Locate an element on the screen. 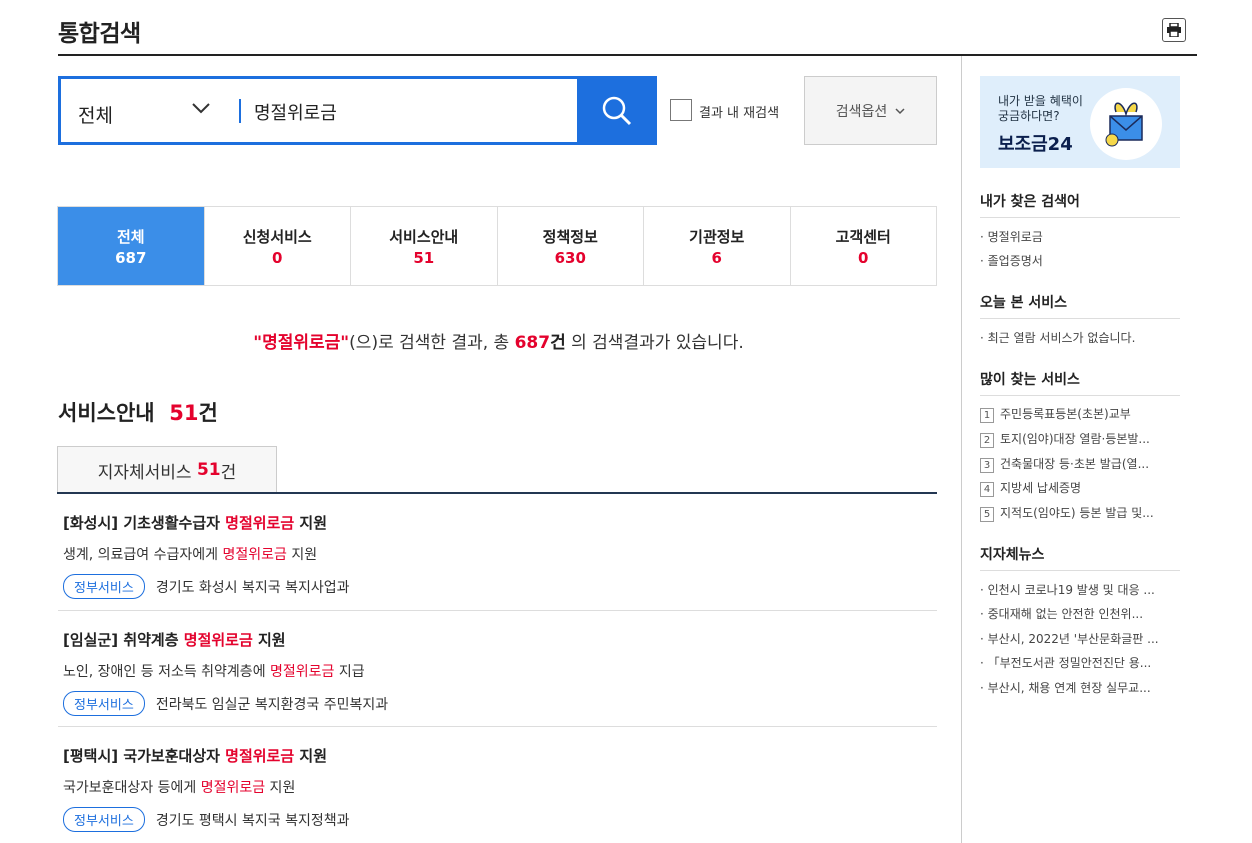 The width and height of the screenshot is (1252, 843). rank-badge: 1 is located at coordinates (987, 415).